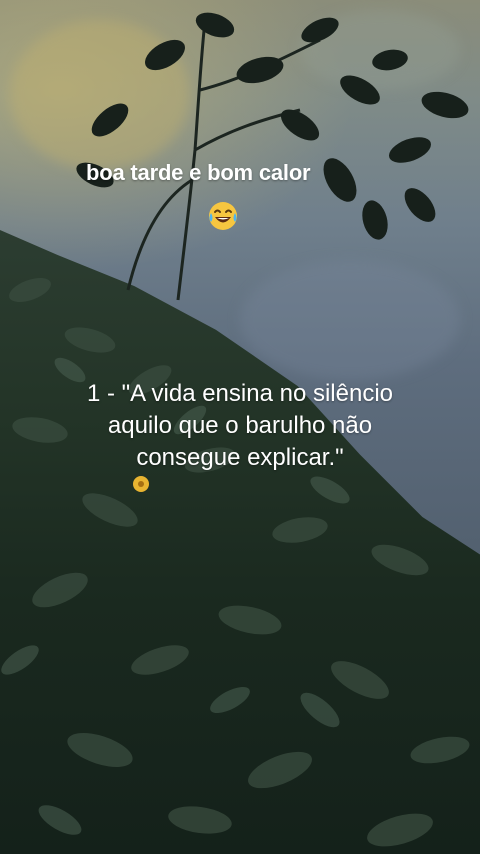 The height and width of the screenshot is (854, 480). I want to click on greeting-caption: boa tarde e bom calor, so click(198, 172).